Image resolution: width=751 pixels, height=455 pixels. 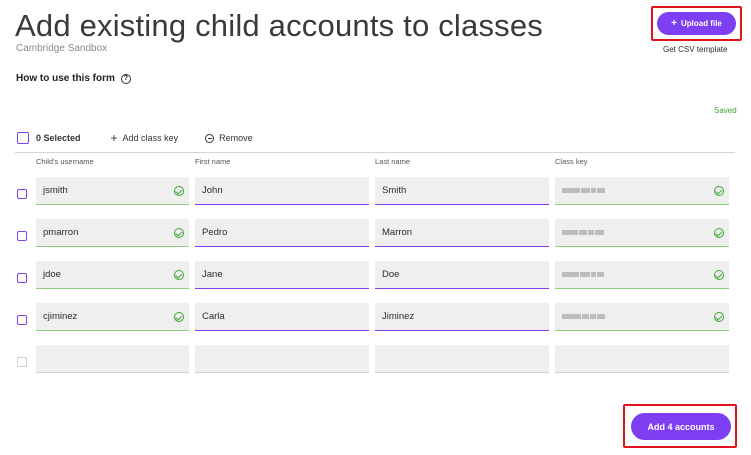 I want to click on username-value: jdoe, so click(x=52, y=274).